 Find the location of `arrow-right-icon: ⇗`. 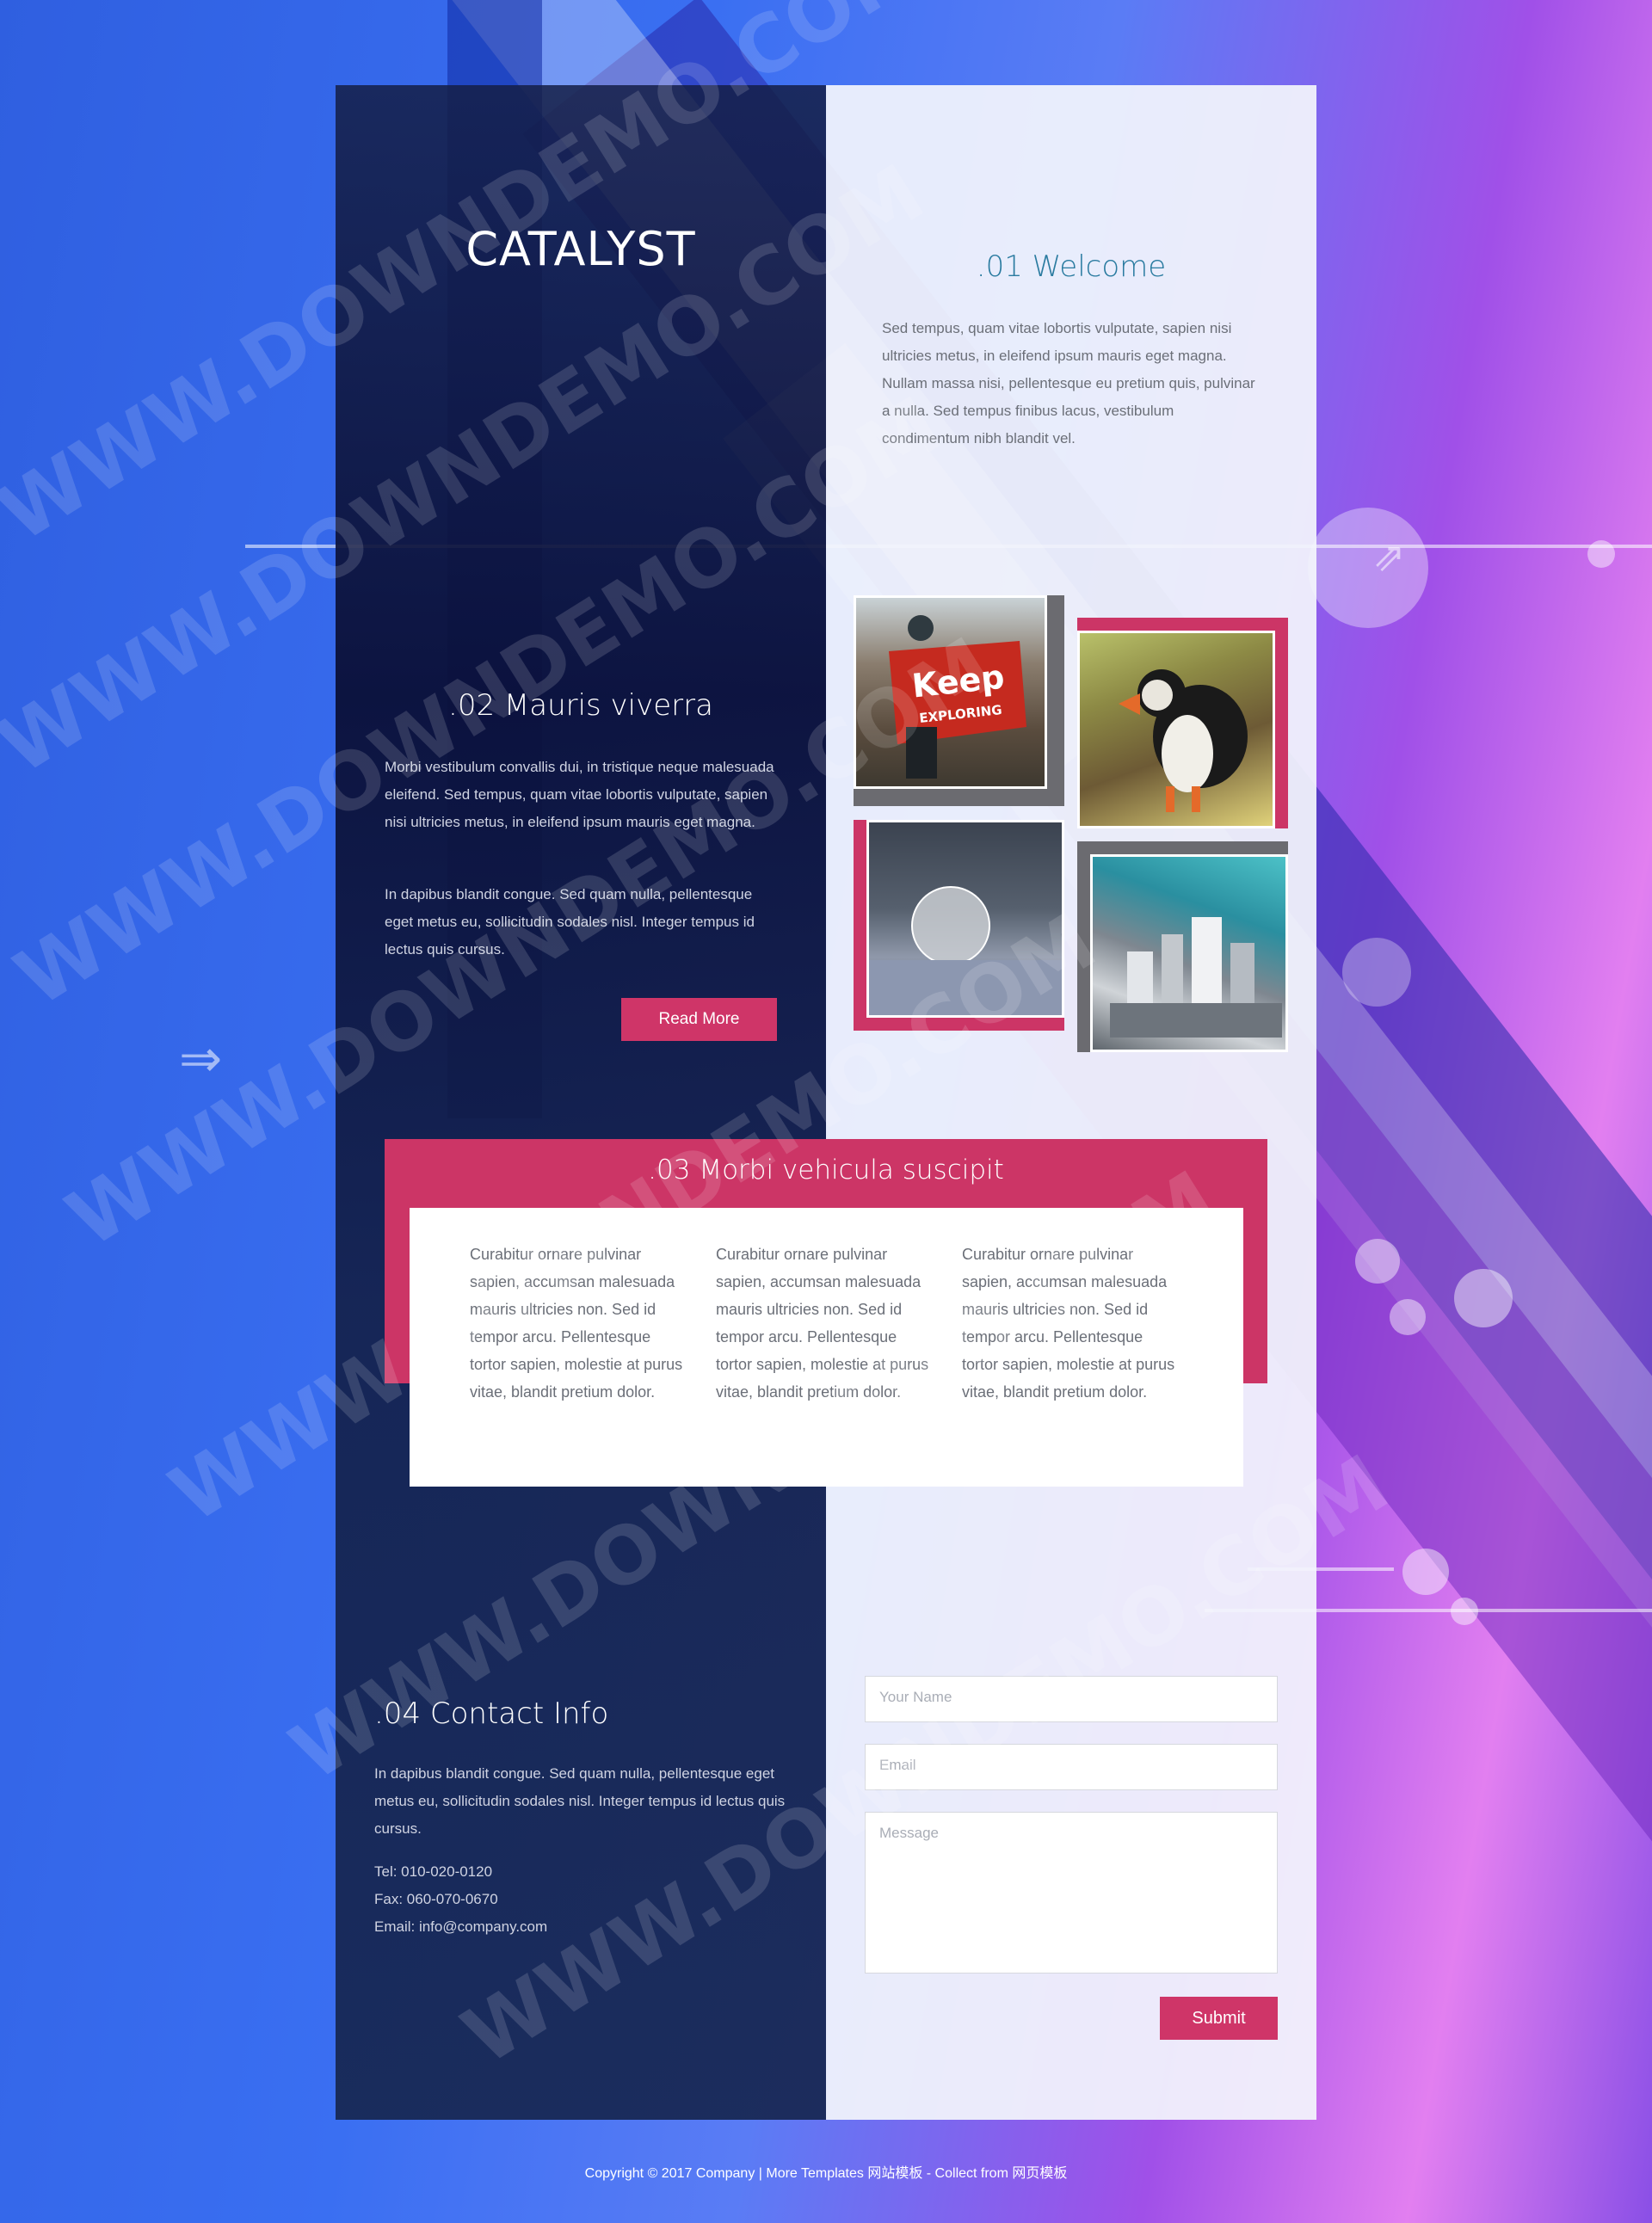

arrow-right-icon: ⇗ is located at coordinates (1389, 557).